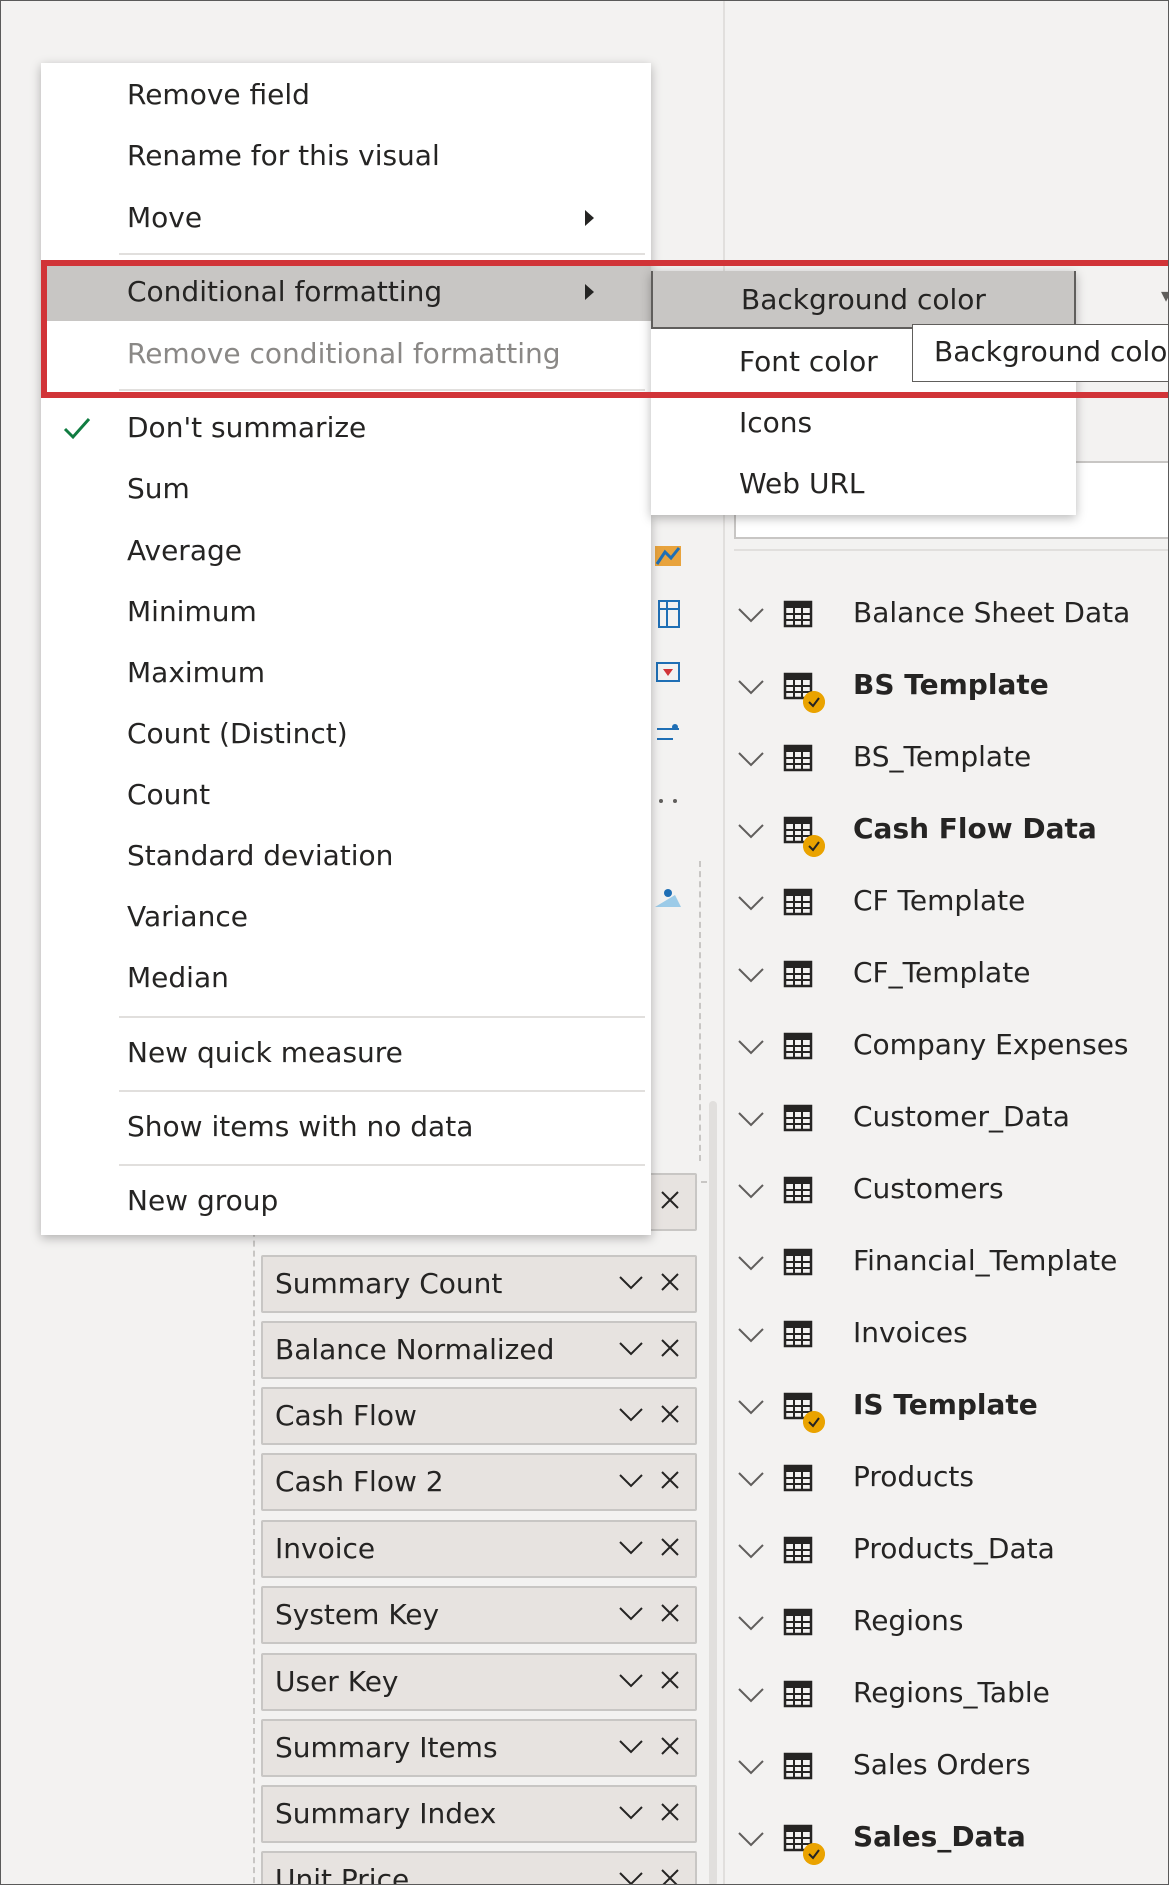  I want to click on submenu-item-background-color: Background color, so click(863, 300).